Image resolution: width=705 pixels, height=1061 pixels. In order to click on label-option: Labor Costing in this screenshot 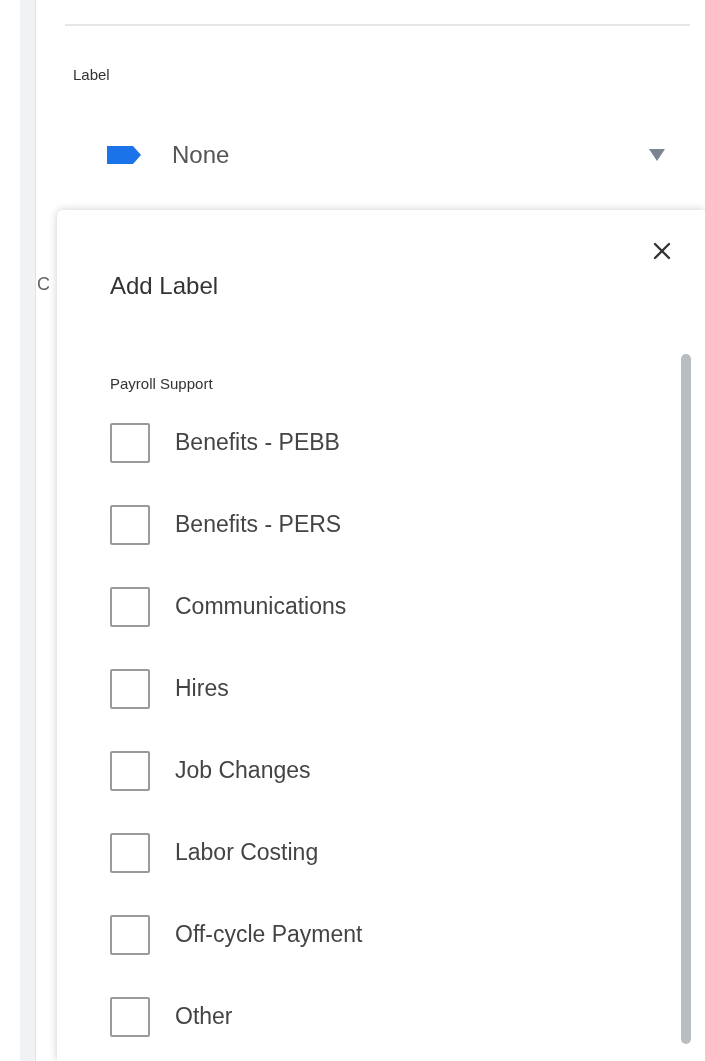, I will do `click(214, 852)`.